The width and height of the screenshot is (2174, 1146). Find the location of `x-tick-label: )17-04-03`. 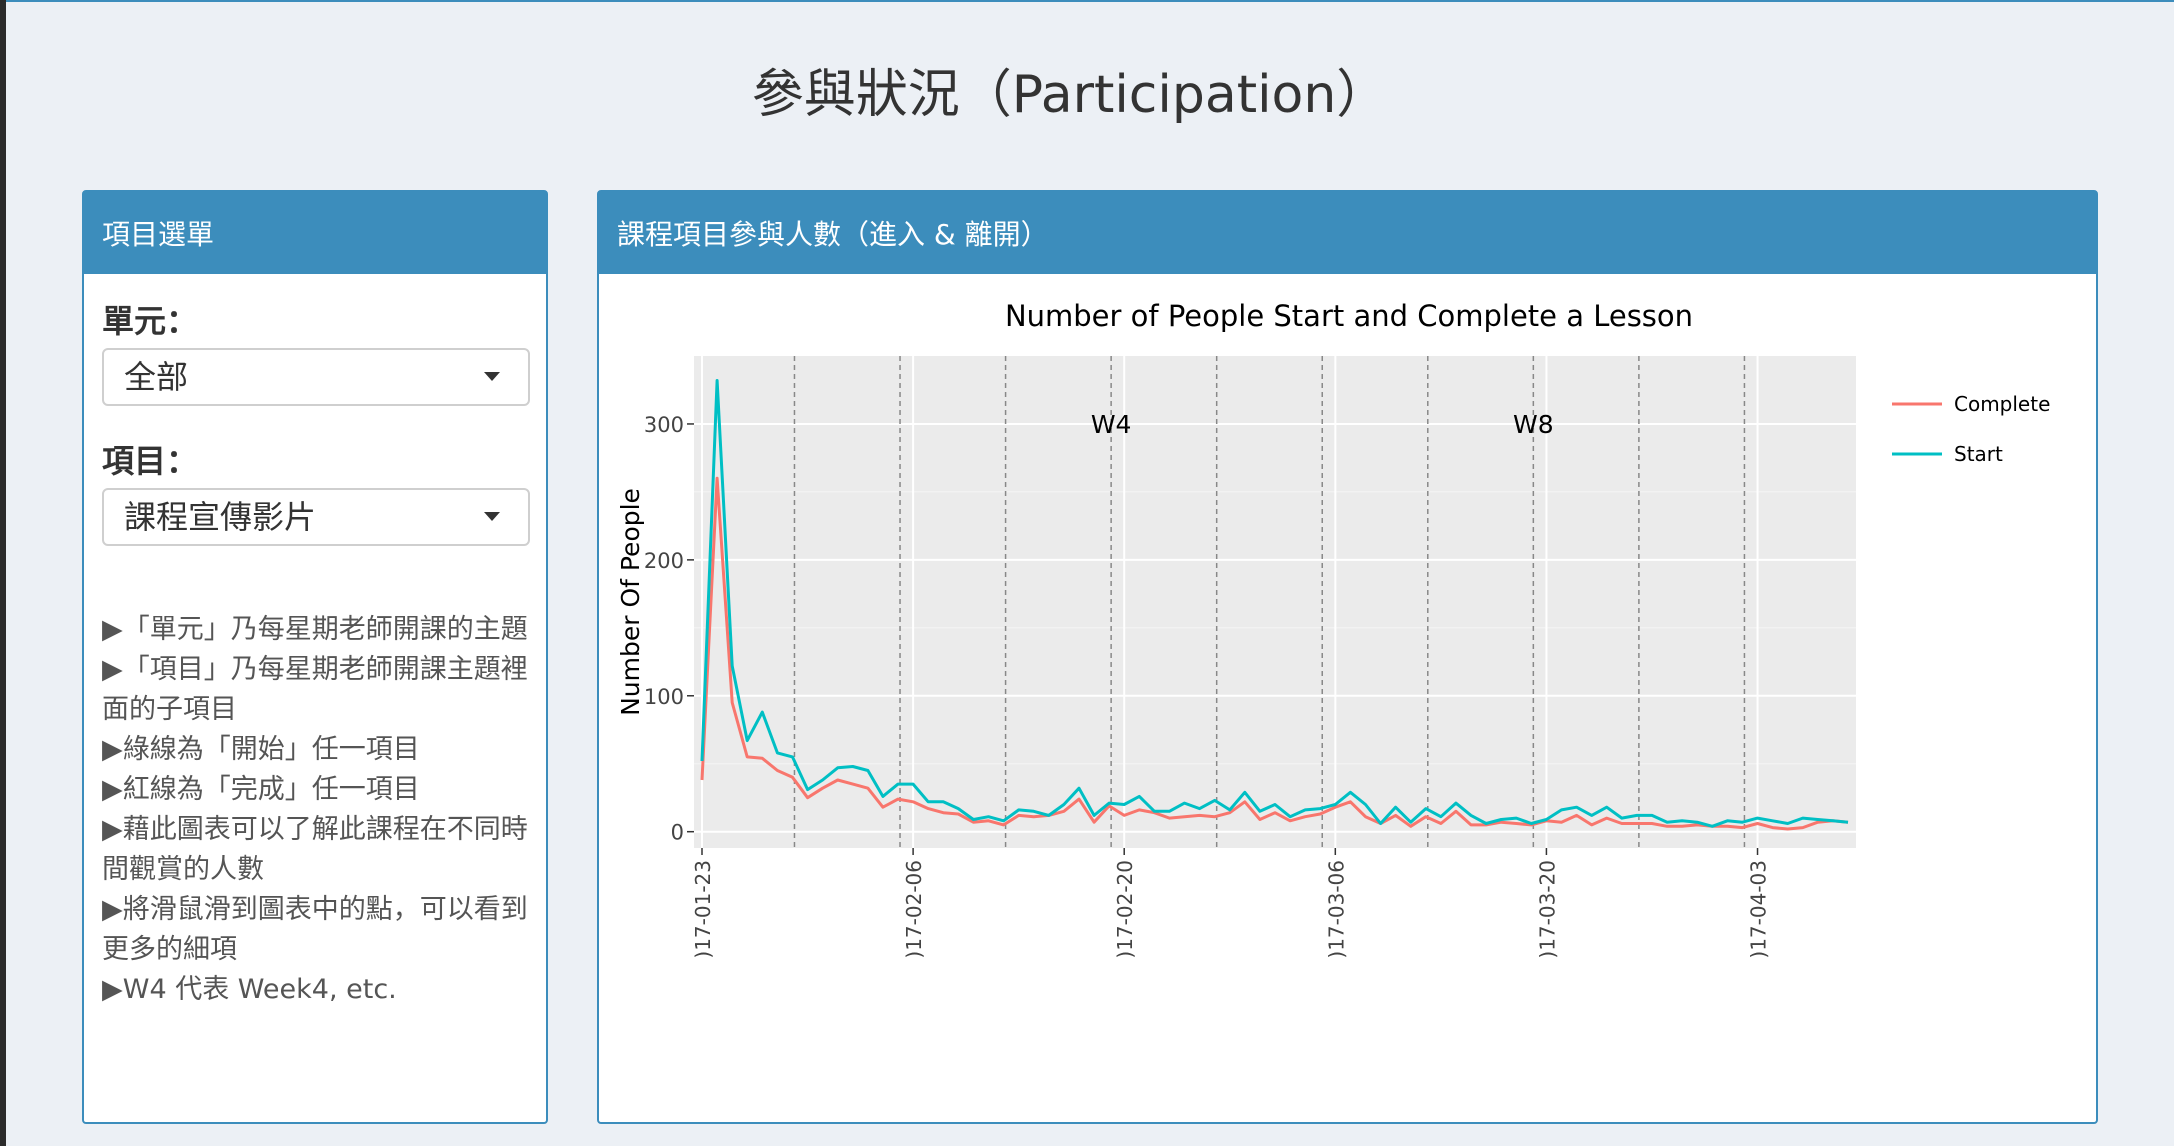

x-tick-label: )17-04-03 is located at coordinates (1759, 909).